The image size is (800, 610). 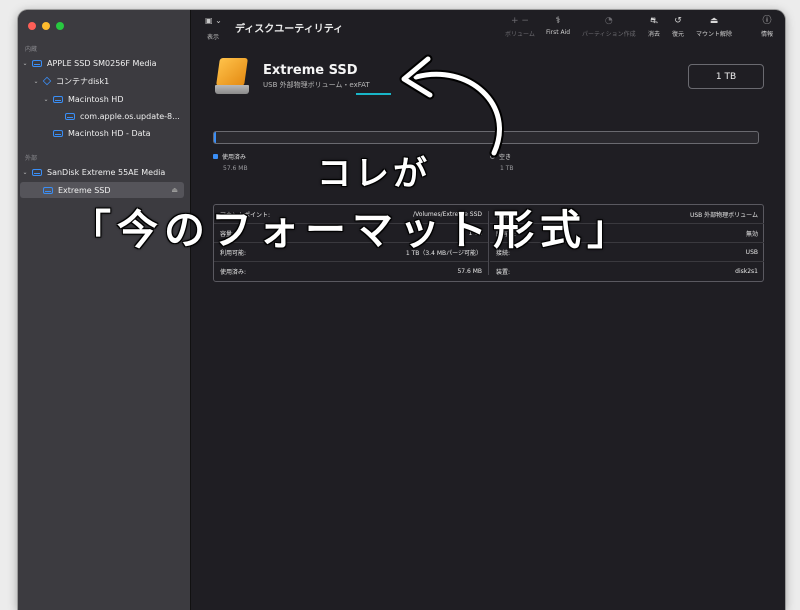 What do you see at coordinates (751, 234) in the screenshot?
I see `info-value: 無効` at bounding box center [751, 234].